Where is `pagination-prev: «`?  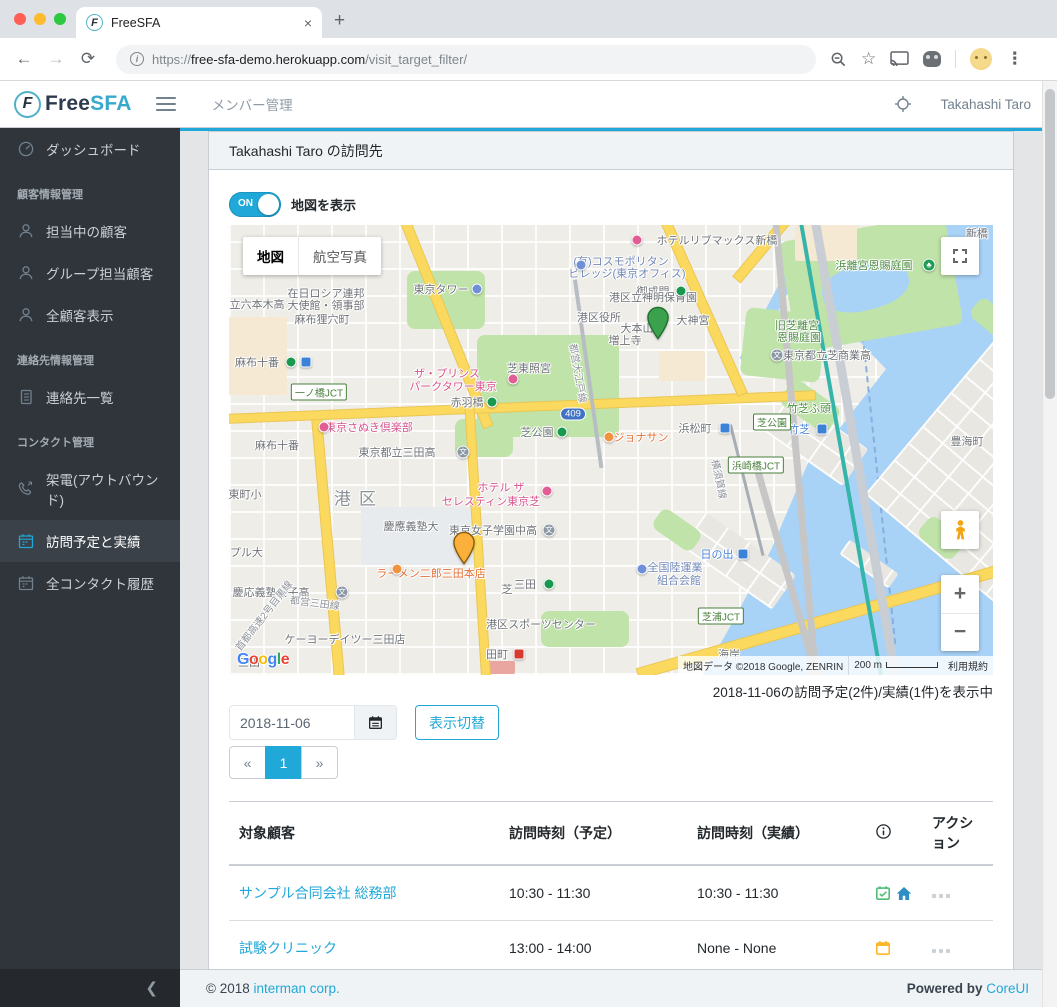
pagination-prev: « is located at coordinates (247, 762).